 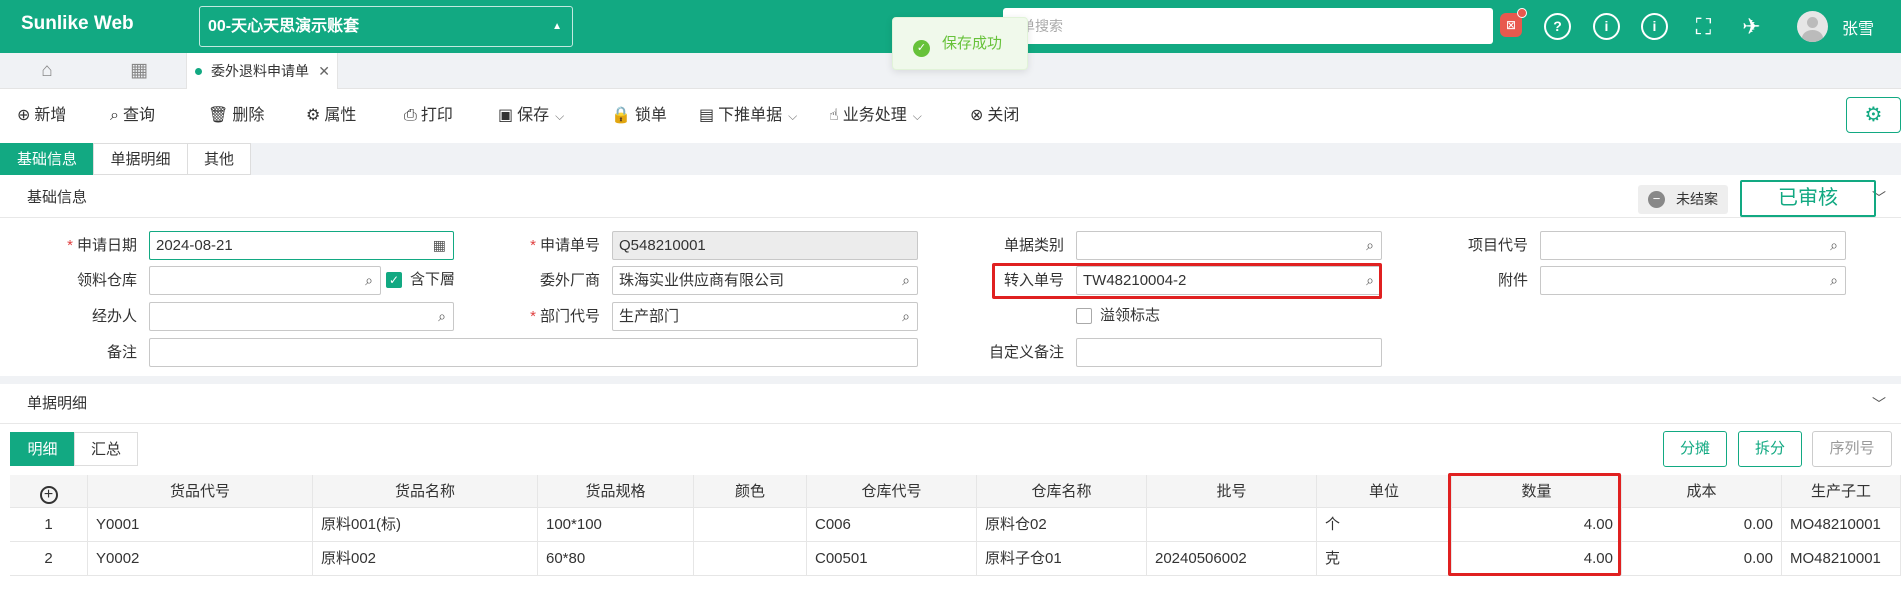 I want to click on over-pick-checkbox, so click(x=1084, y=316).